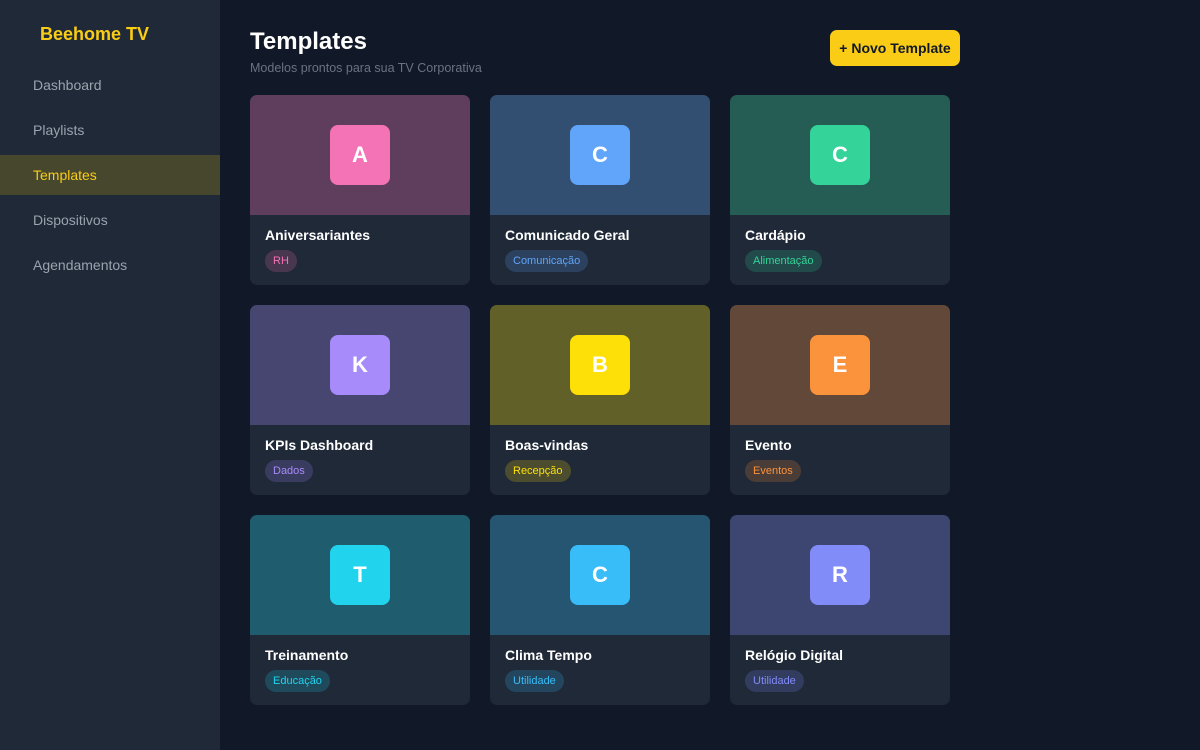  What do you see at coordinates (548, 655) in the screenshot?
I see `template-name: Clima Tempo` at bounding box center [548, 655].